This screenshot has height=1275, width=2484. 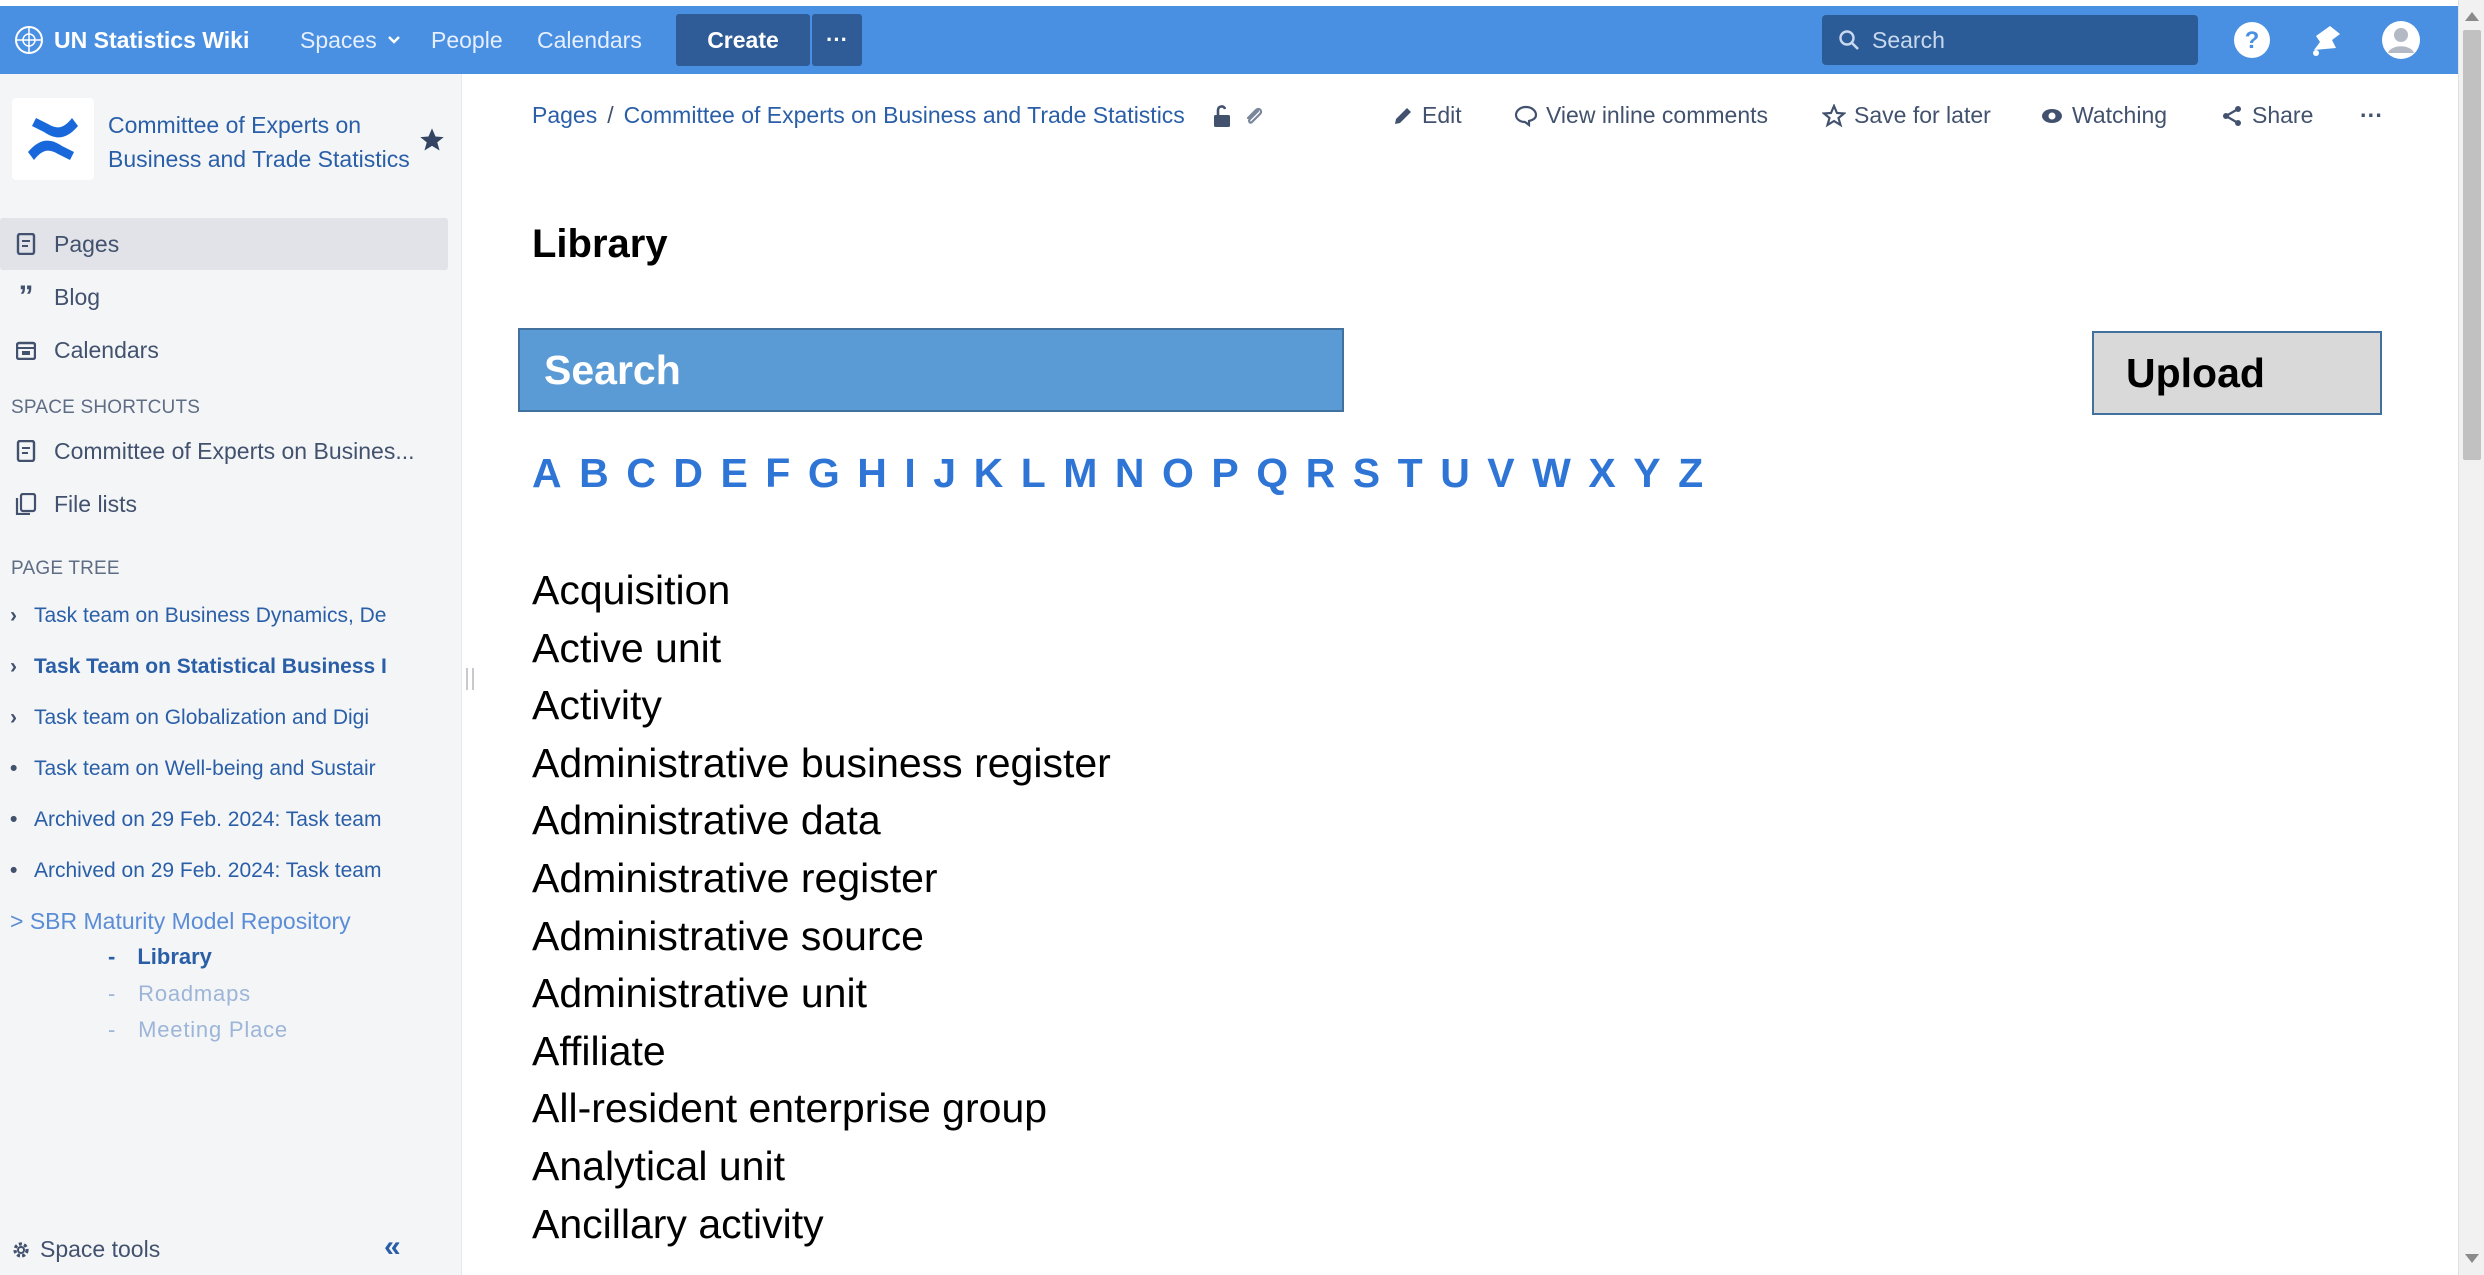 What do you see at coordinates (26, 504) in the screenshot?
I see `file-list-icon` at bounding box center [26, 504].